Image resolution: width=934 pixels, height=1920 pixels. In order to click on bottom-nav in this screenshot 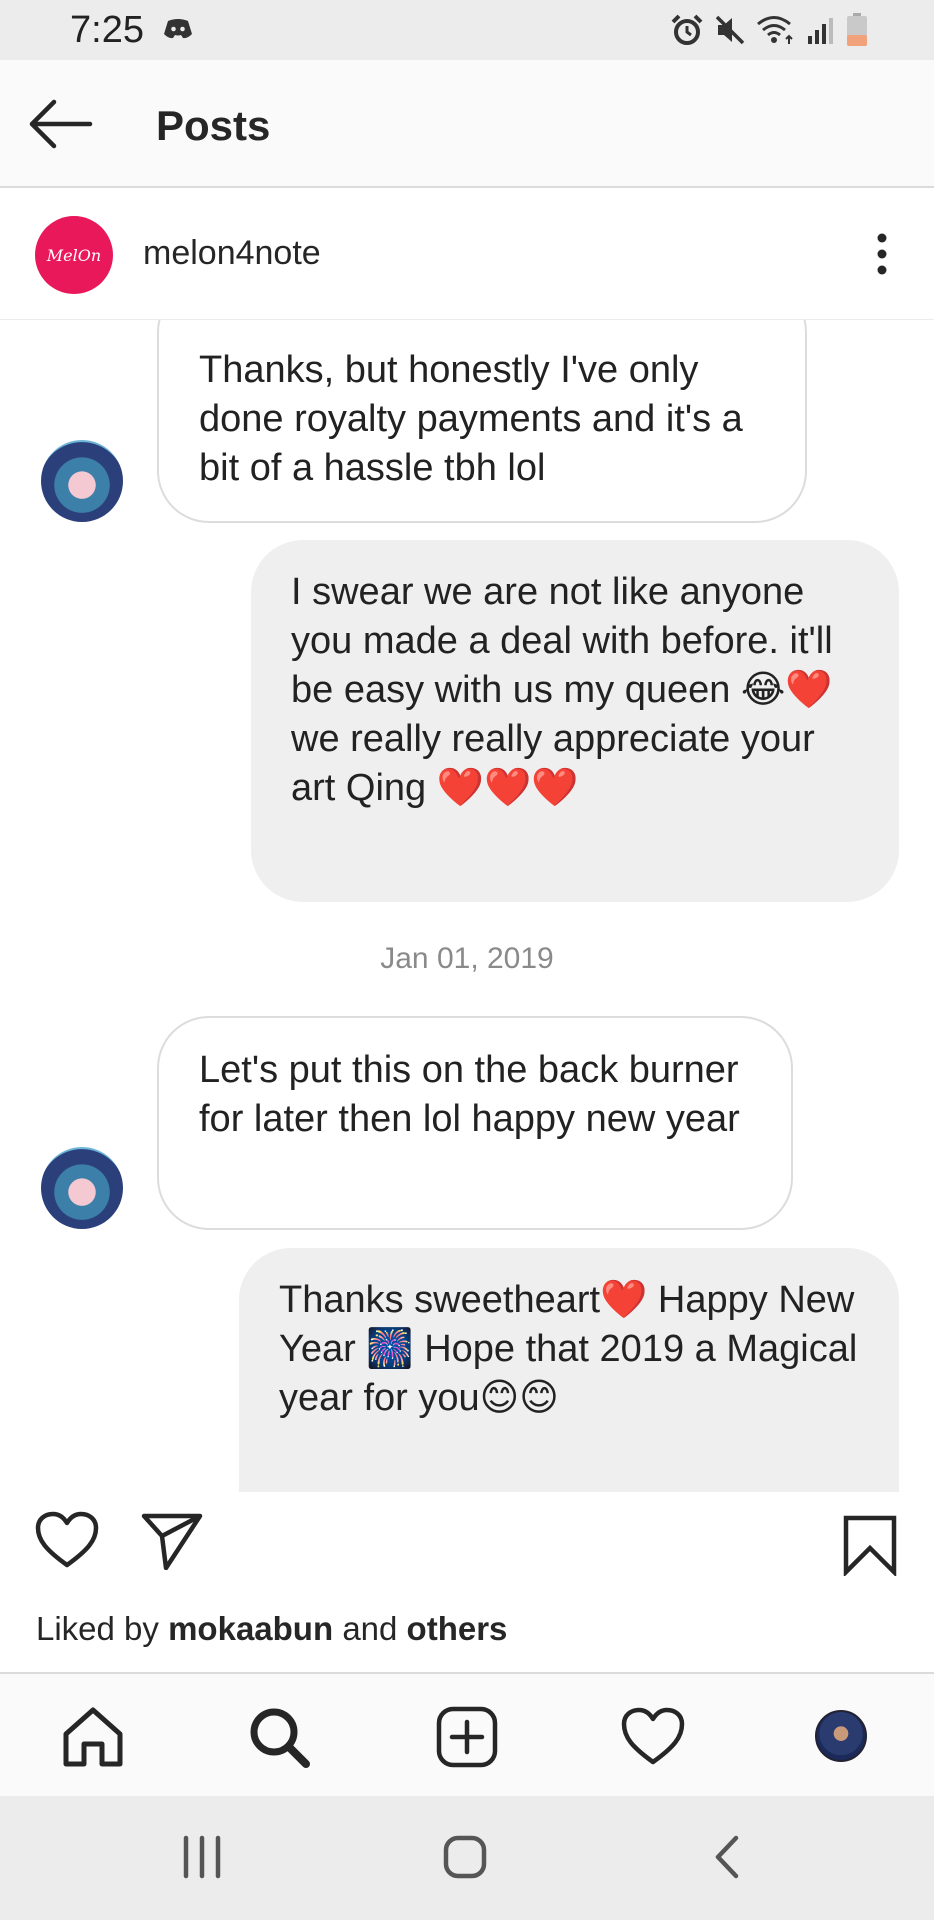, I will do `click(467, 1734)`.